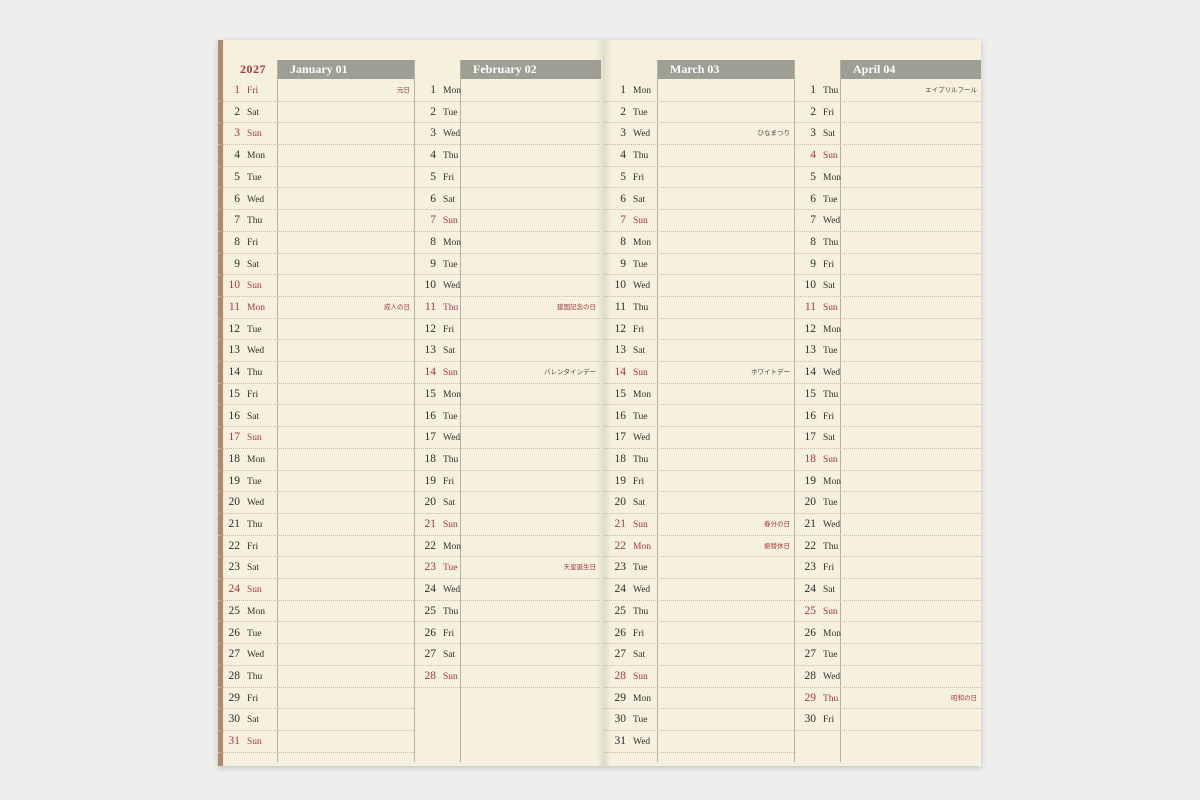  Describe the element at coordinates (887, 200) in the screenshot. I see `day-row: 6 Tue` at that location.